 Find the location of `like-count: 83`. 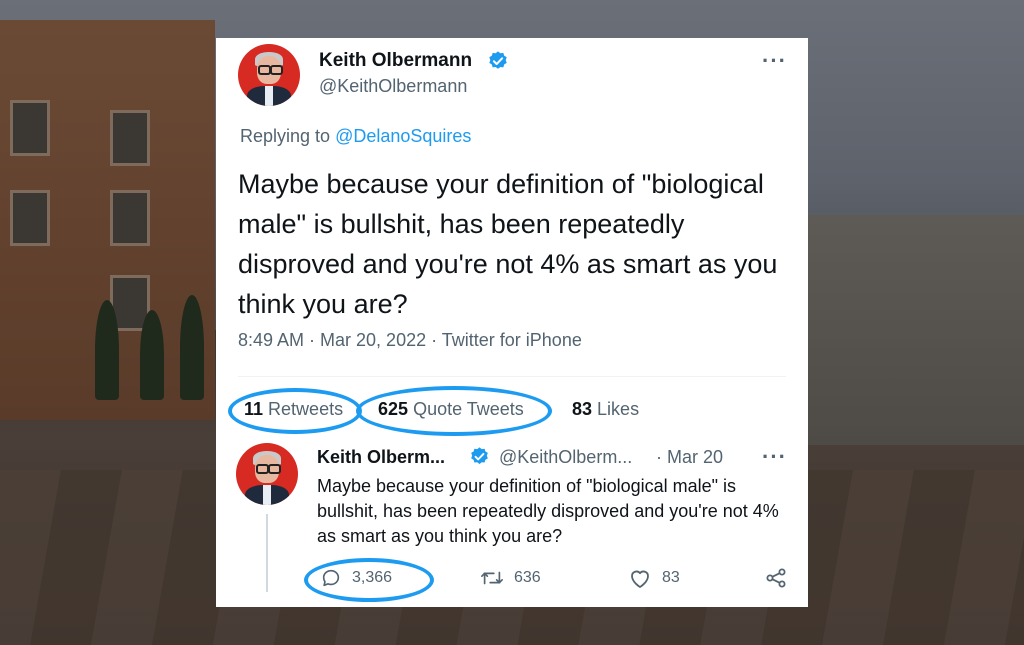

like-count: 83 is located at coordinates (671, 577).